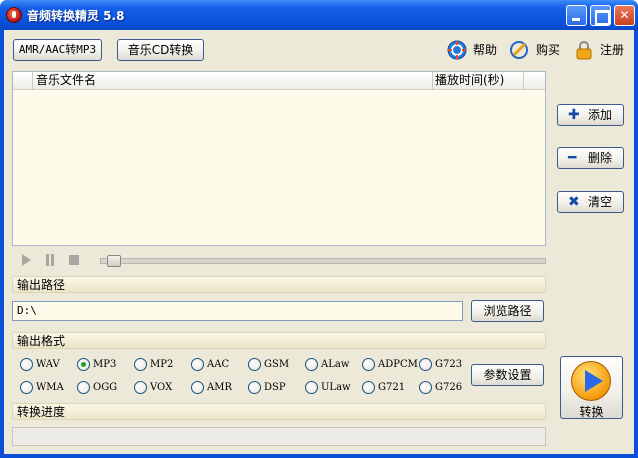  I want to click on conversion-progress-bar, so click(279, 436).